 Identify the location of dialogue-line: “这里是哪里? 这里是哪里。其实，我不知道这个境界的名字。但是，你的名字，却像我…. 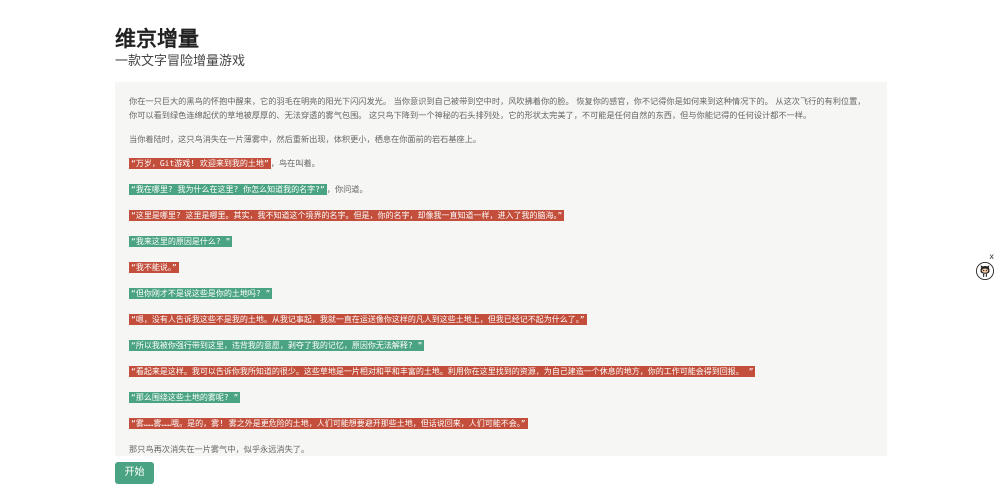
(501, 215).